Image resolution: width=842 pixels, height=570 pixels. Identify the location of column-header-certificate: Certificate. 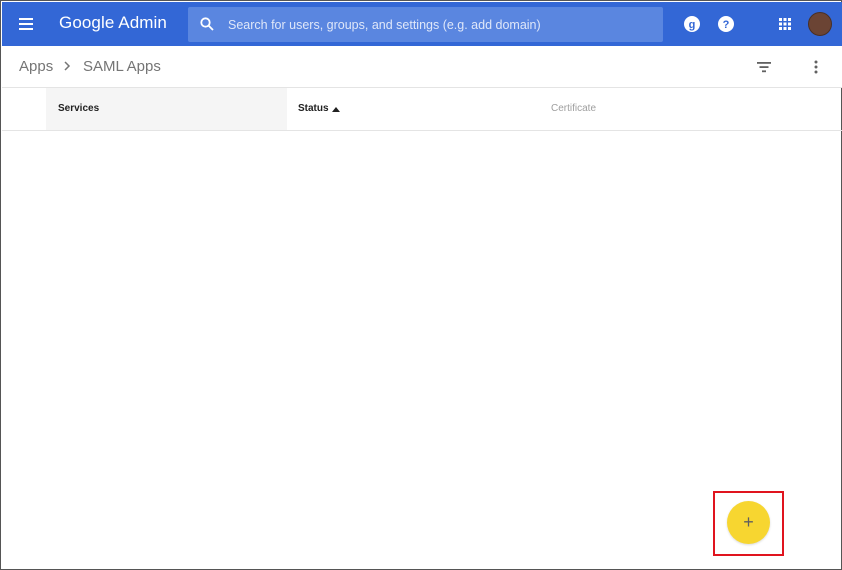
(573, 108).